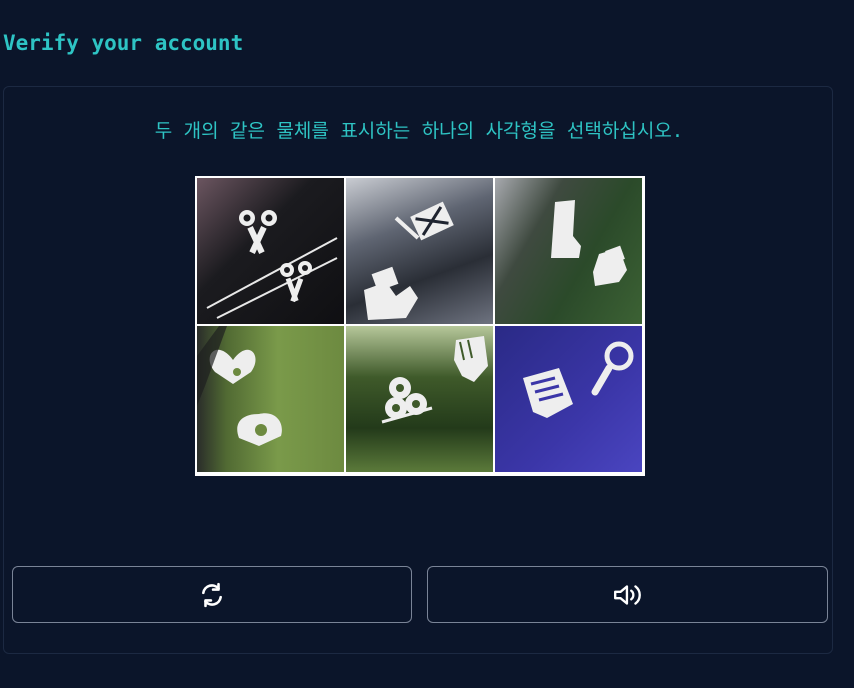 Image resolution: width=854 pixels, height=688 pixels. What do you see at coordinates (434, 380) in the screenshot?
I see `reels-icon` at bounding box center [434, 380].